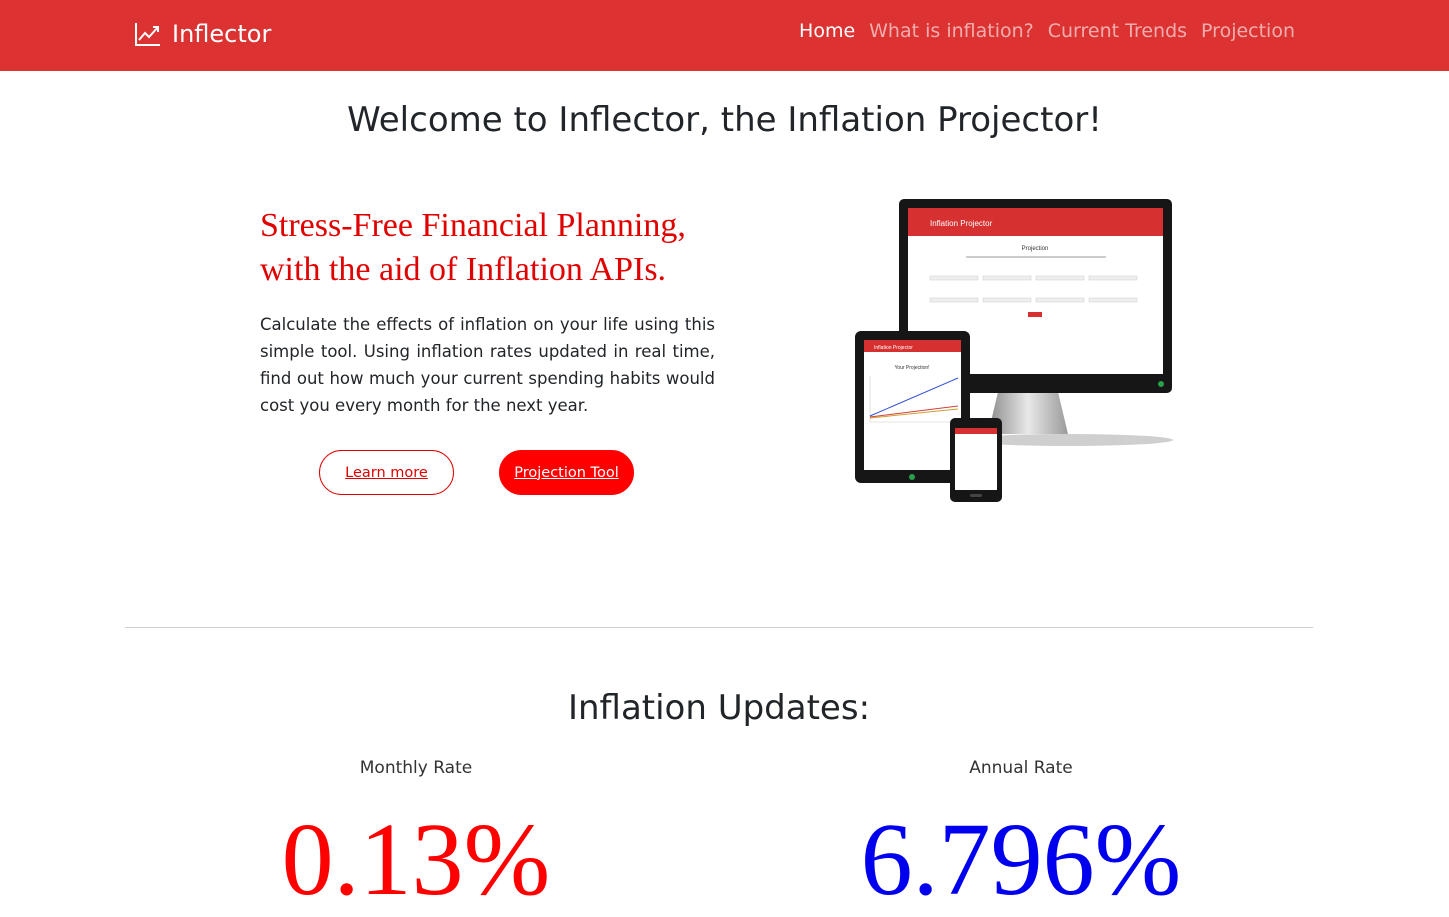 This screenshot has width=1449, height=917. What do you see at coordinates (1117, 31) in the screenshot?
I see `nav-current-trends: Current Trends` at bounding box center [1117, 31].